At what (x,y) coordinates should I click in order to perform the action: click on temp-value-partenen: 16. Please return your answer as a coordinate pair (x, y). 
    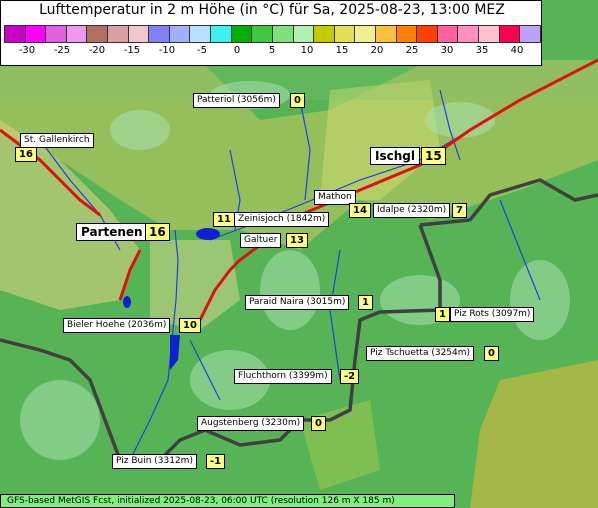
    Looking at the image, I should click on (157, 232).